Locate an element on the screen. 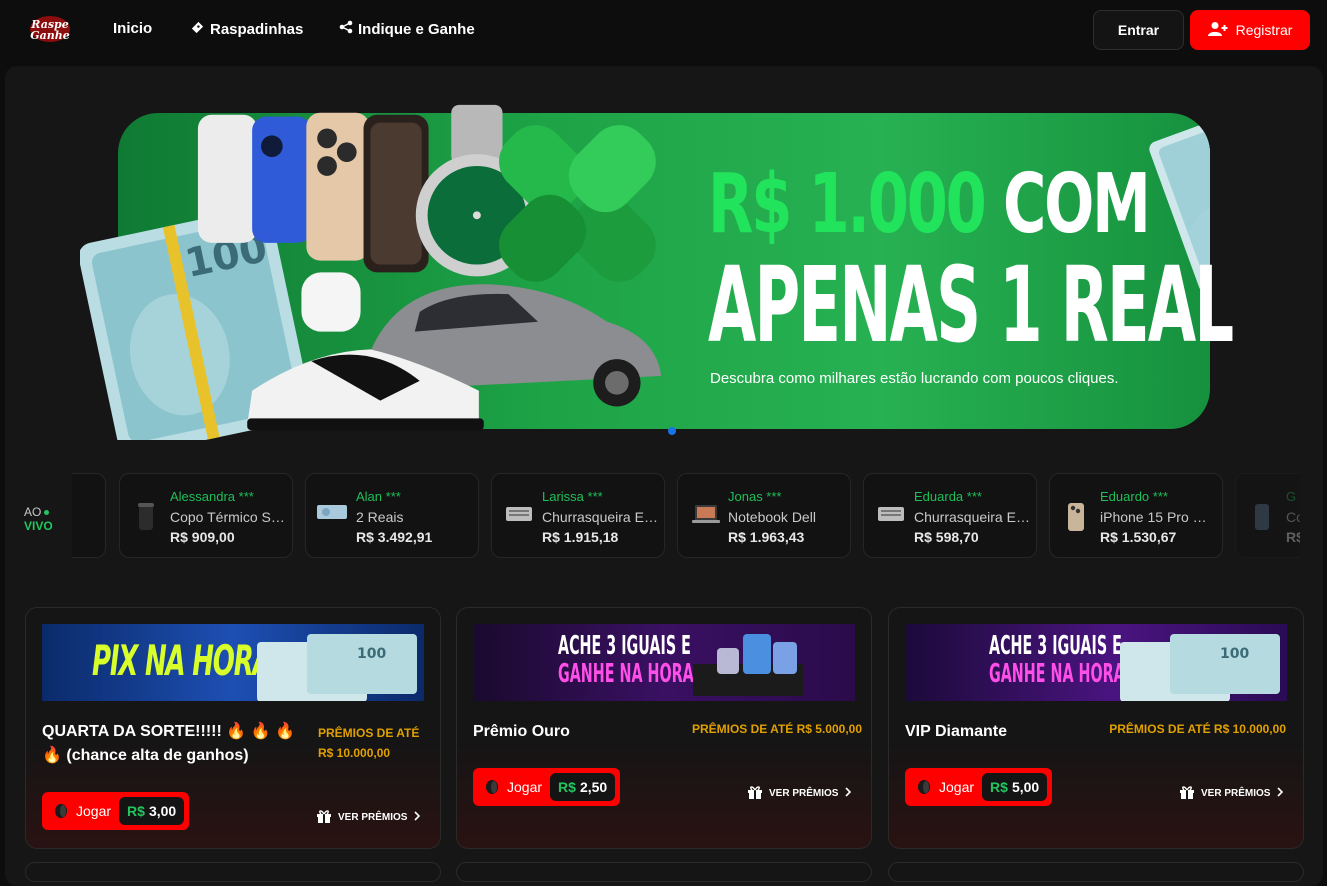 This screenshot has width=1327, height=886. price-badge: R$ 2,50 is located at coordinates (583, 787).